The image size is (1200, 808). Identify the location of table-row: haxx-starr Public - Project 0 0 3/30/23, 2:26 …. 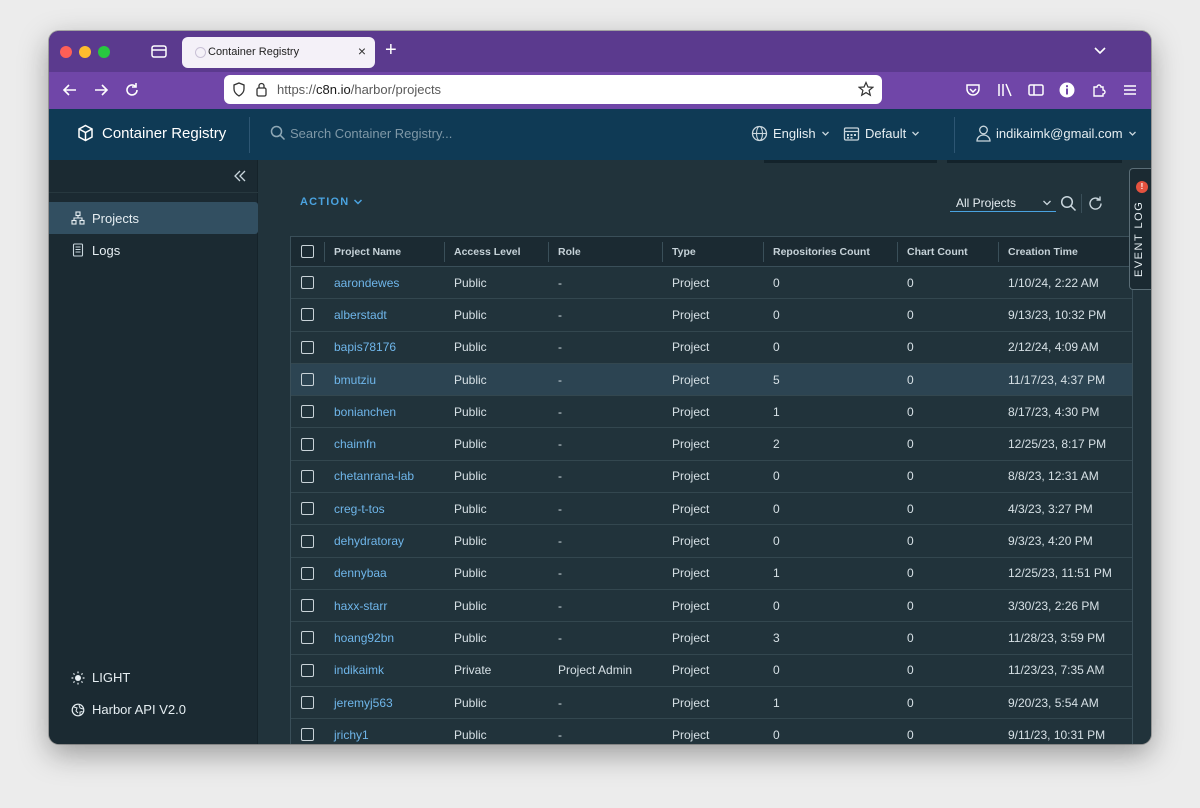
(711, 606).